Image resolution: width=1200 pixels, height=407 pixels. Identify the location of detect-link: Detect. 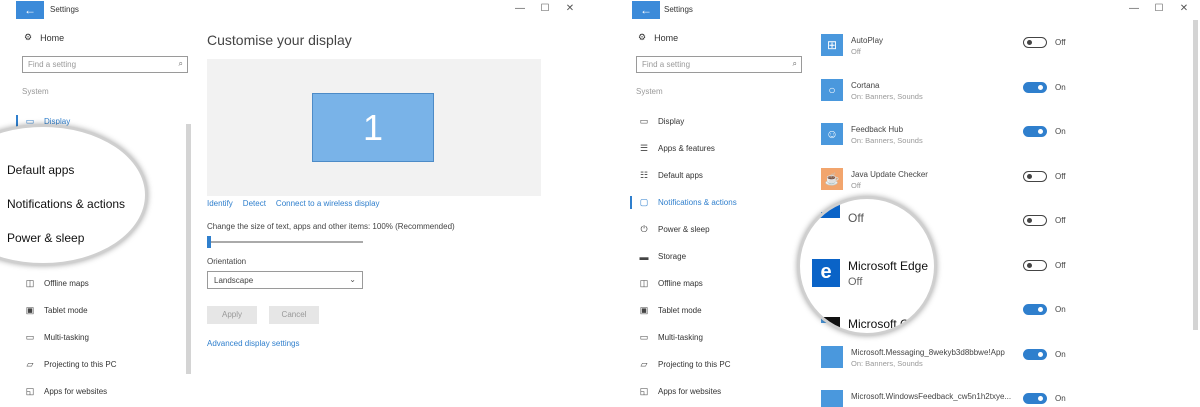
(254, 203).